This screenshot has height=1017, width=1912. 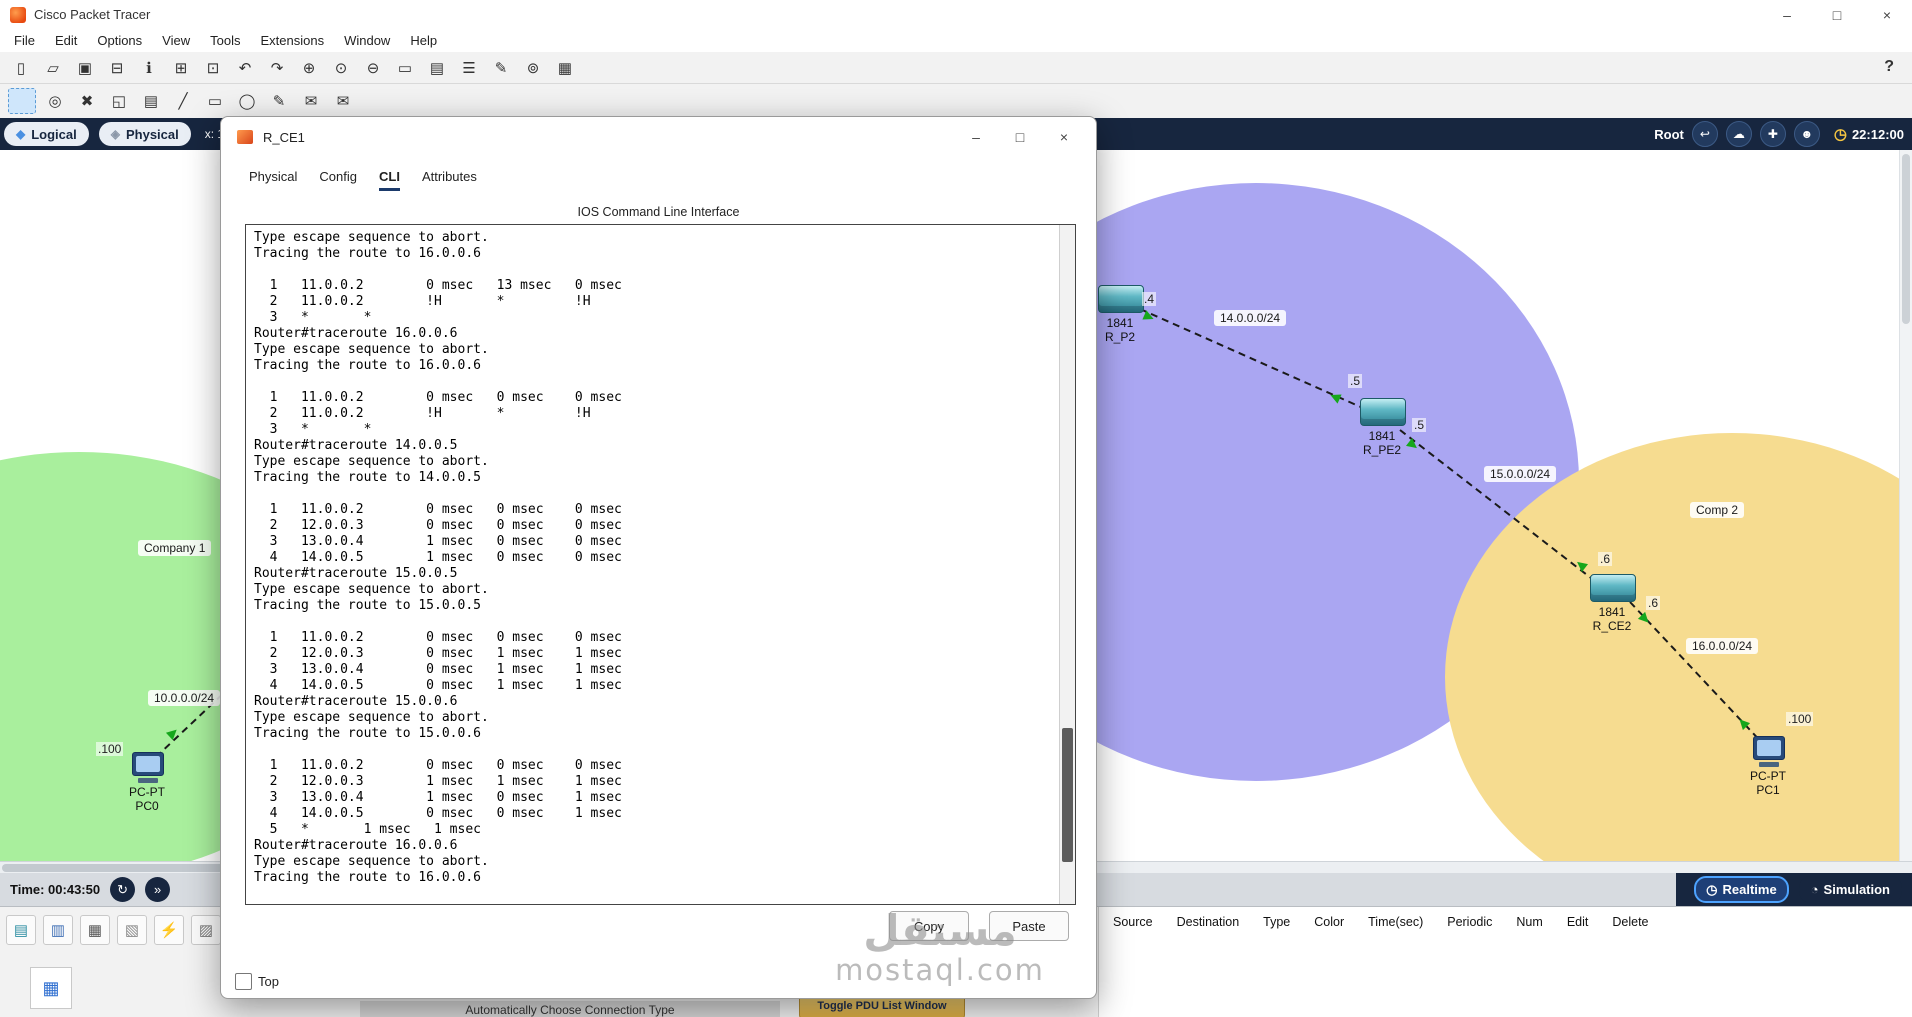 I want to click on resize-tool-icon: ◱, so click(x=119, y=101).